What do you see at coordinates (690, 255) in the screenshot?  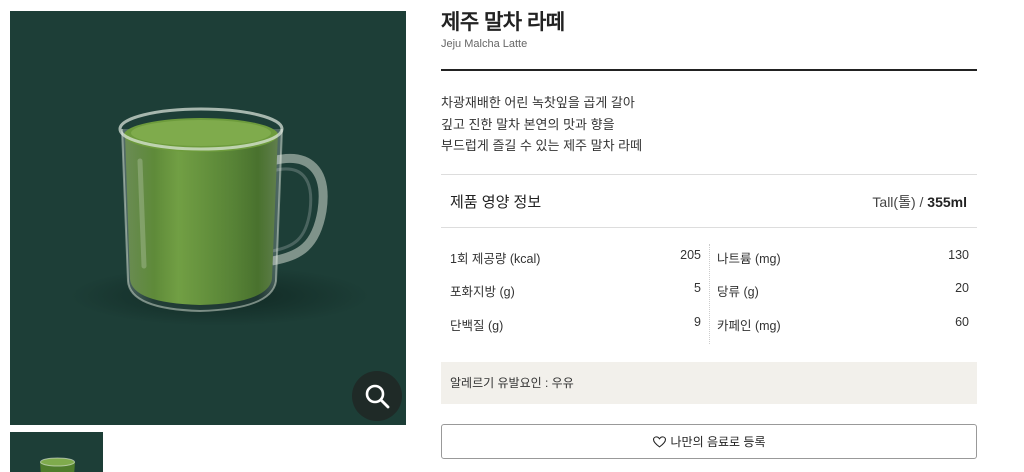 I see `nutrient-value: 205` at bounding box center [690, 255].